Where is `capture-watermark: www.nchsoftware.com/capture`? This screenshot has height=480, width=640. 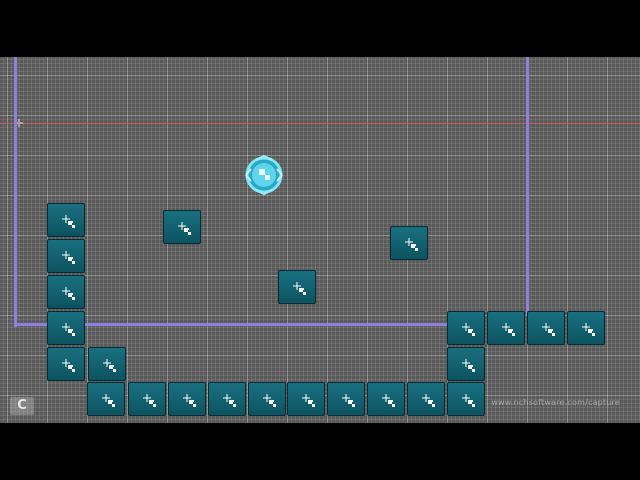
capture-watermark: www.nchsoftware.com/capture is located at coordinates (555, 402).